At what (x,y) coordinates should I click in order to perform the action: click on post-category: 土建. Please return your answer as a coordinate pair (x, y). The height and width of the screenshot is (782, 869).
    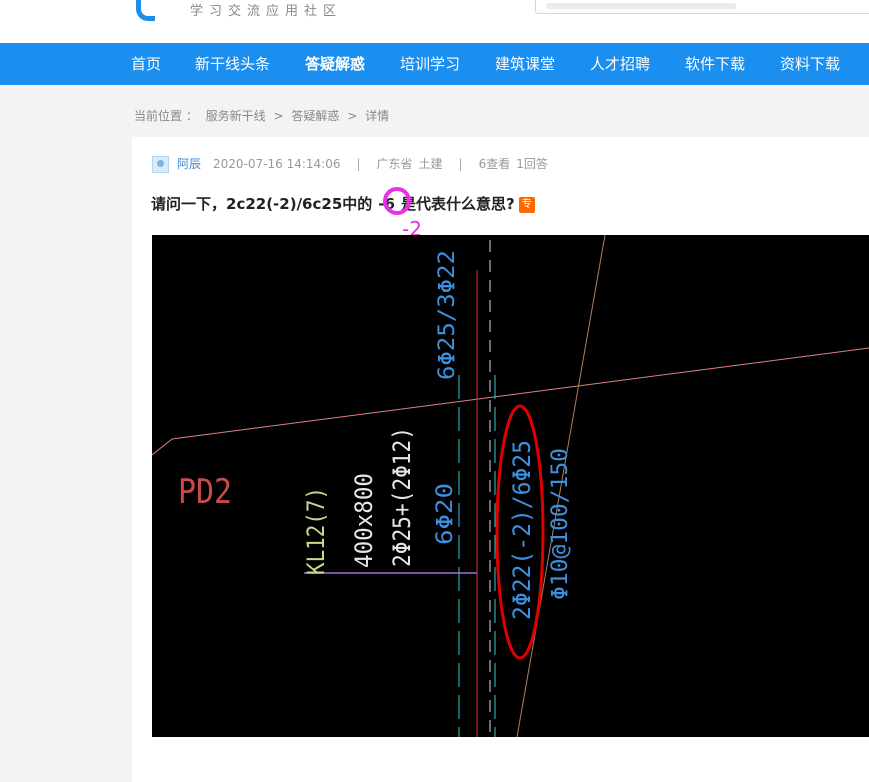
    Looking at the image, I should click on (431, 164).